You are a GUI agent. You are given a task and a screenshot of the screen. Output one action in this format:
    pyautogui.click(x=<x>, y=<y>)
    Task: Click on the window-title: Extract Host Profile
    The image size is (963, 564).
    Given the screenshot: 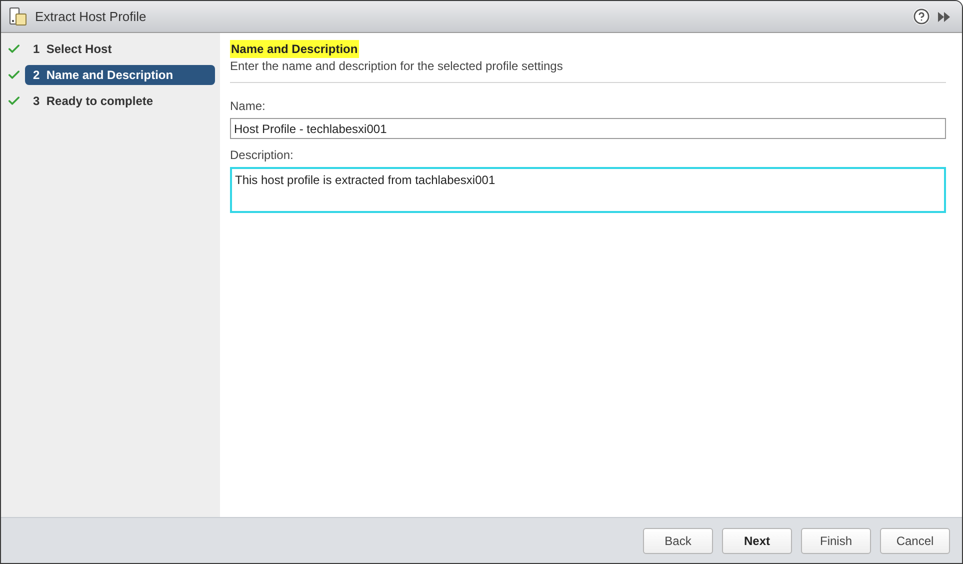 What is the action you would take?
    pyautogui.click(x=90, y=17)
    